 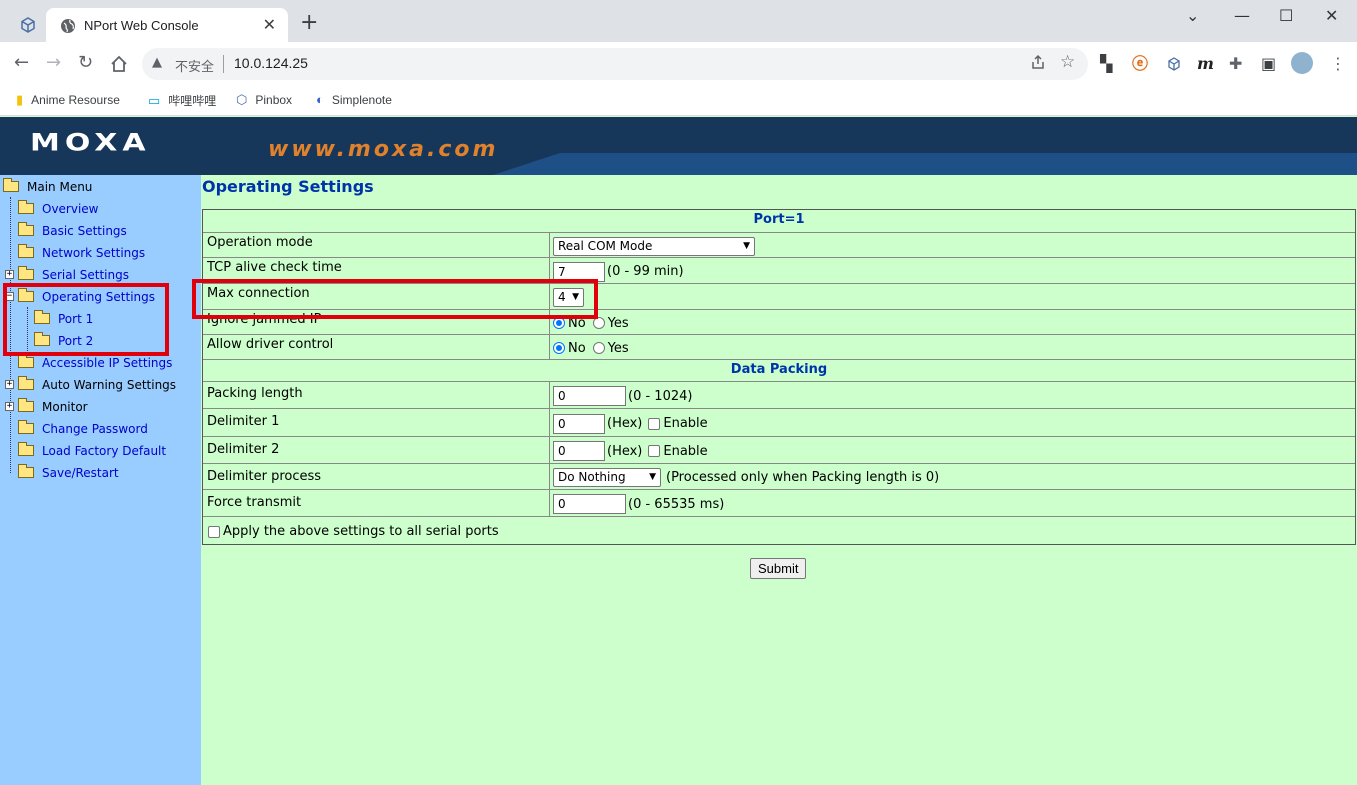 I want to click on bookmark-label: 哔哩哔哩, so click(x=192, y=101).